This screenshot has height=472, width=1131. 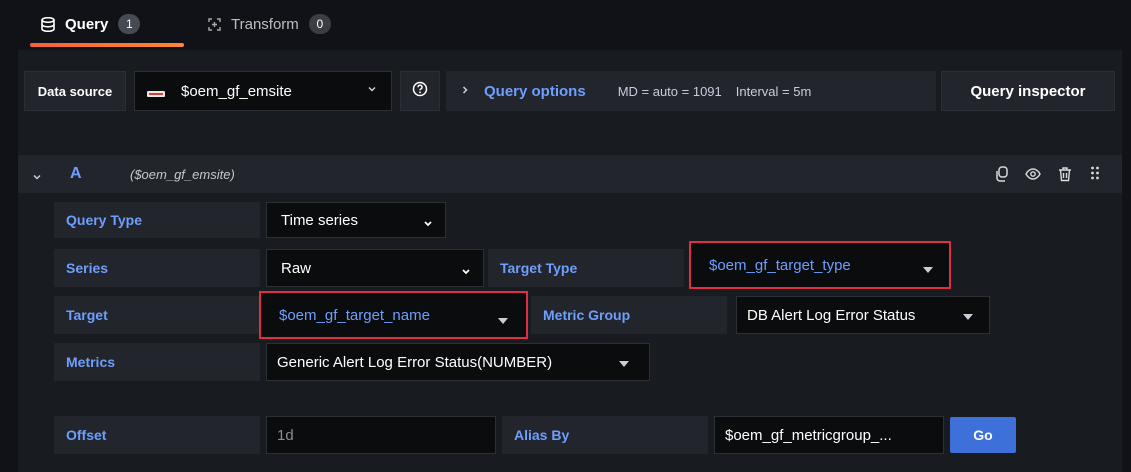 I want to click on target-type-value: $oem_gf_target_type, so click(x=780, y=265).